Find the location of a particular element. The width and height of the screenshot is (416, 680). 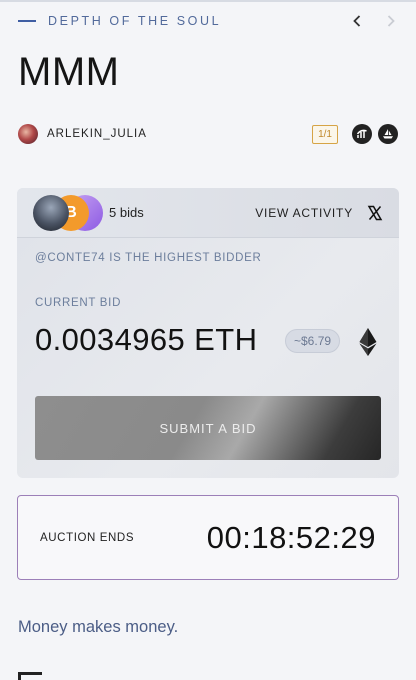

view-activity-link: VIEW ACTIVITY is located at coordinates (304, 213).